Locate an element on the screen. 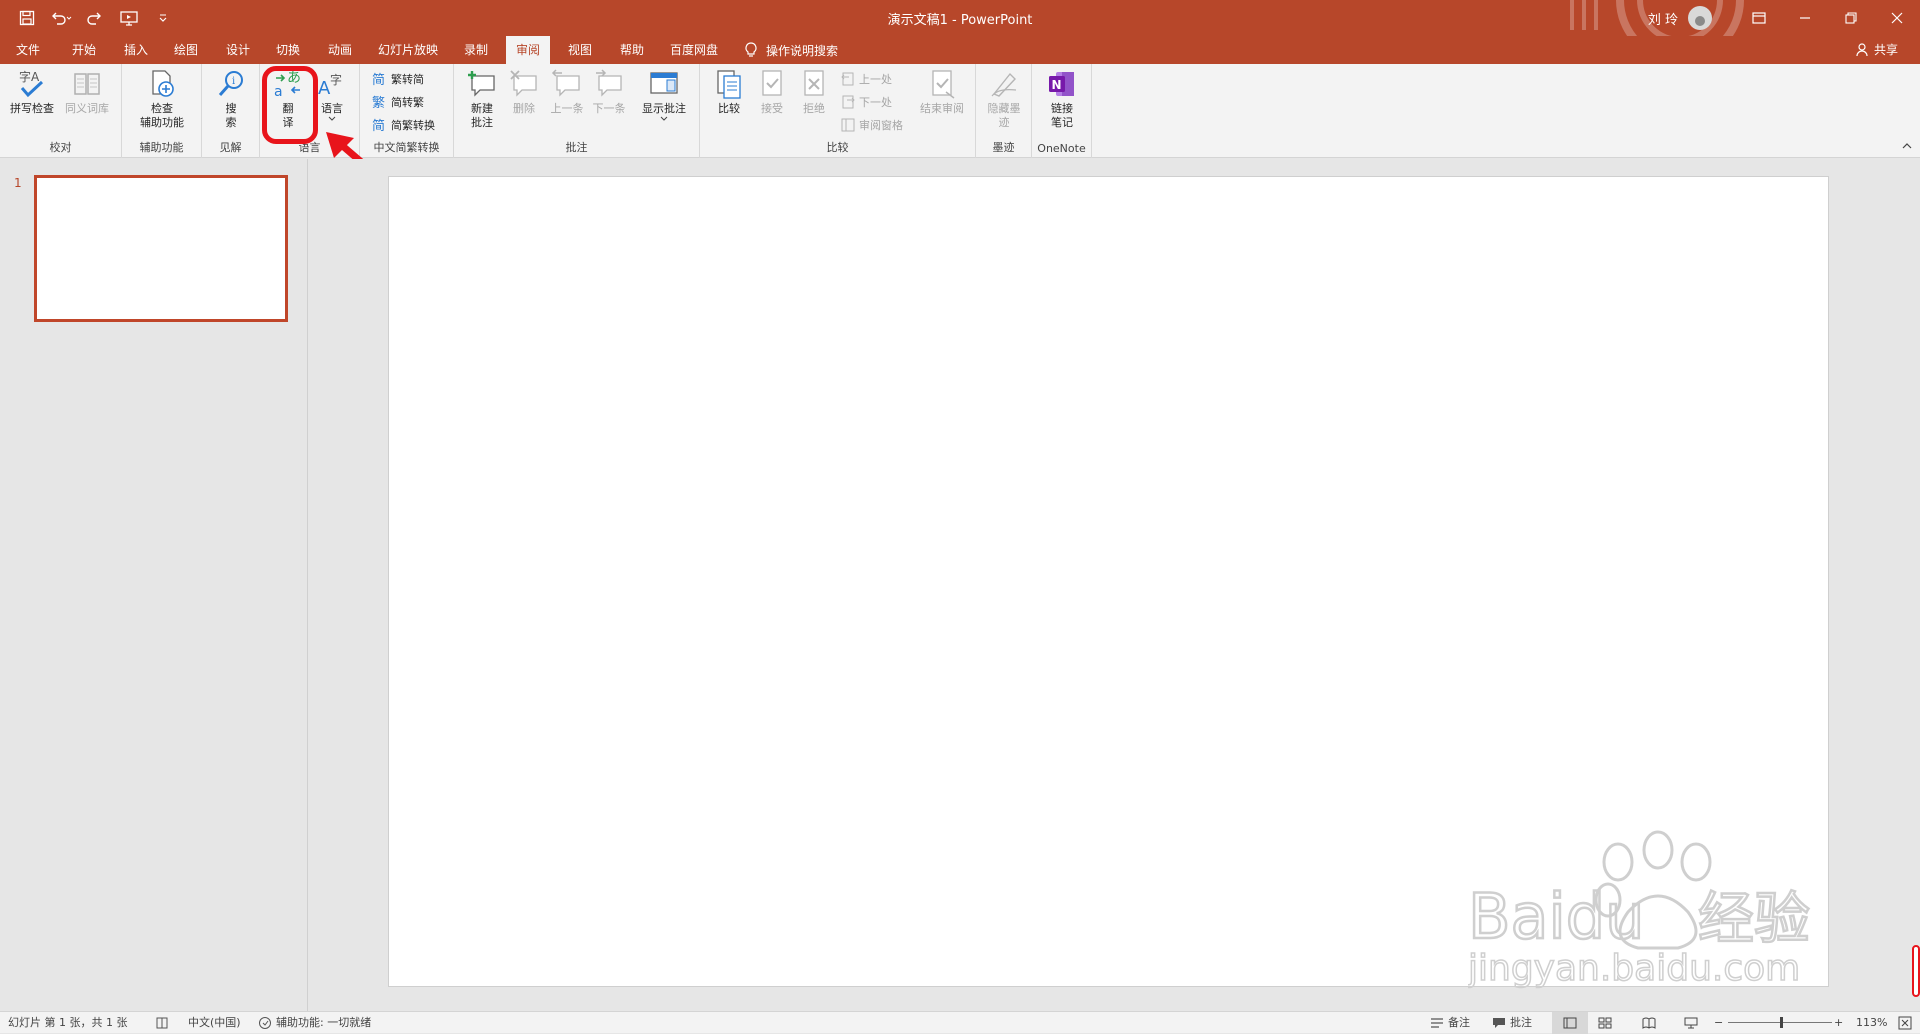  tab-file: 文件 is located at coordinates (28, 50).